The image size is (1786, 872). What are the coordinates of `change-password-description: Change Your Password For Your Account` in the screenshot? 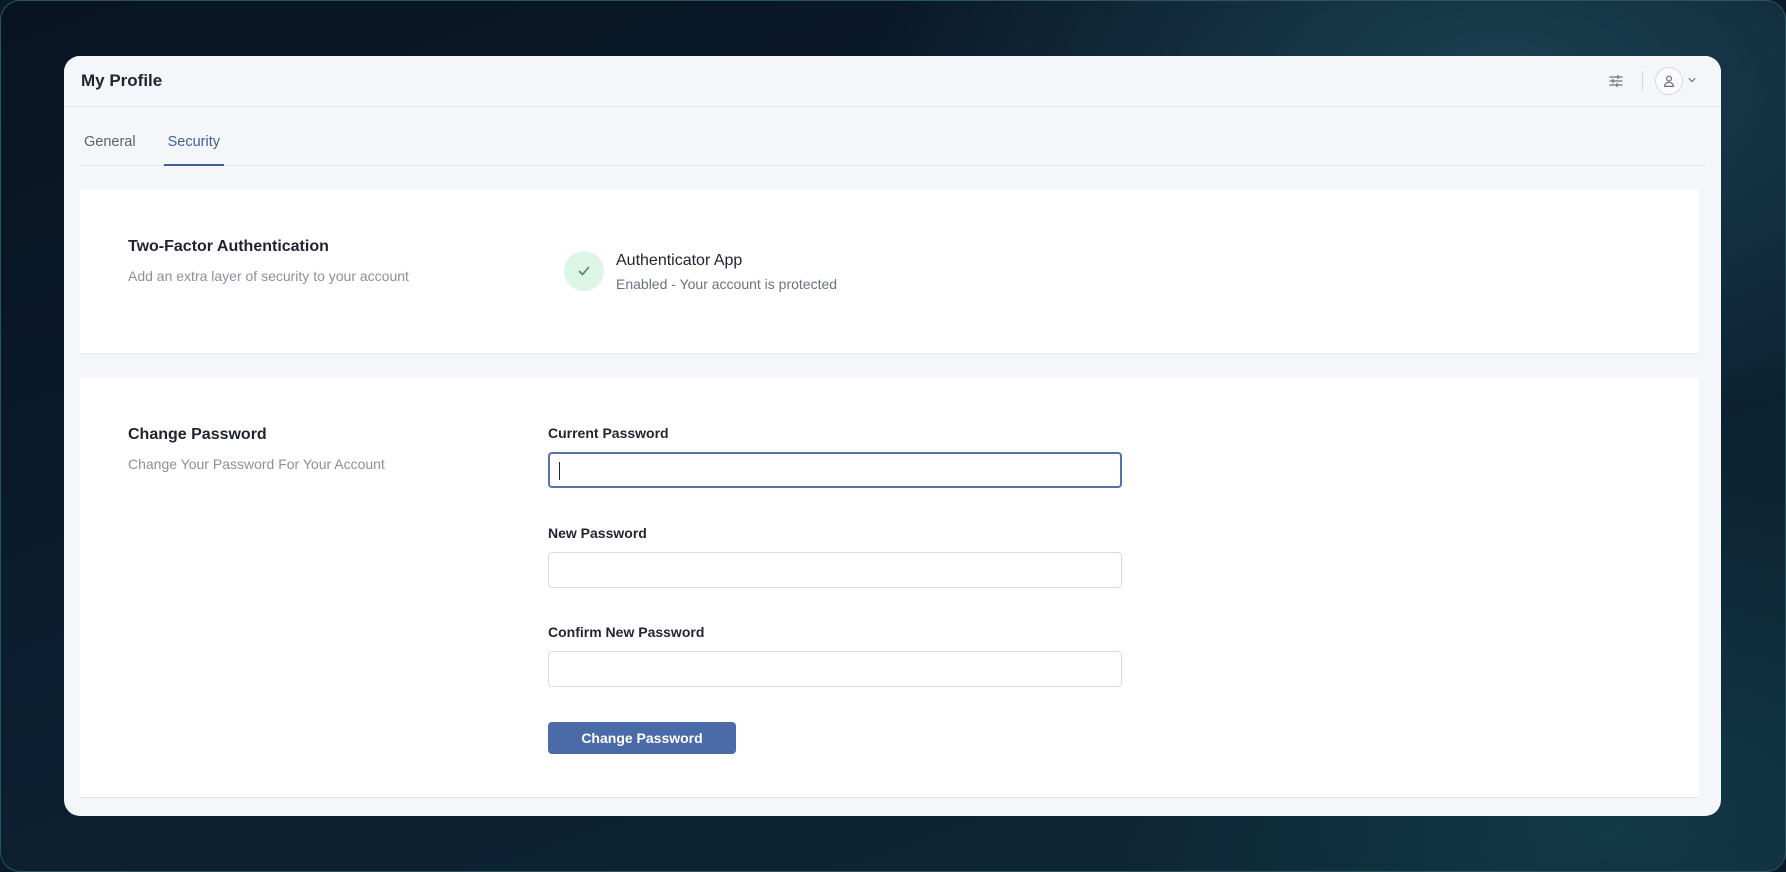 It's located at (256, 464).